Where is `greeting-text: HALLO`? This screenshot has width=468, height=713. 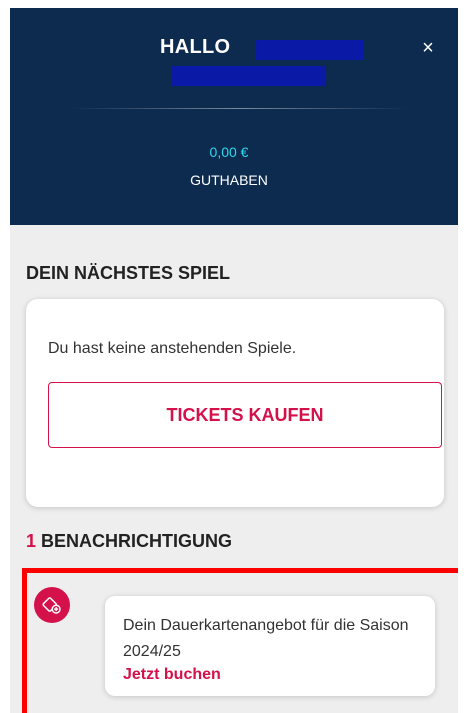
greeting-text: HALLO is located at coordinates (195, 47).